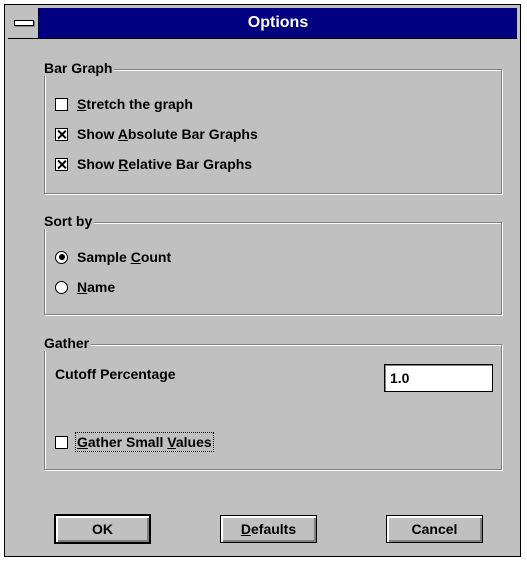 The width and height of the screenshot is (527, 561). What do you see at coordinates (167, 134) in the screenshot?
I see `checkbox-label: Show Absolute Bar Graphs` at bounding box center [167, 134].